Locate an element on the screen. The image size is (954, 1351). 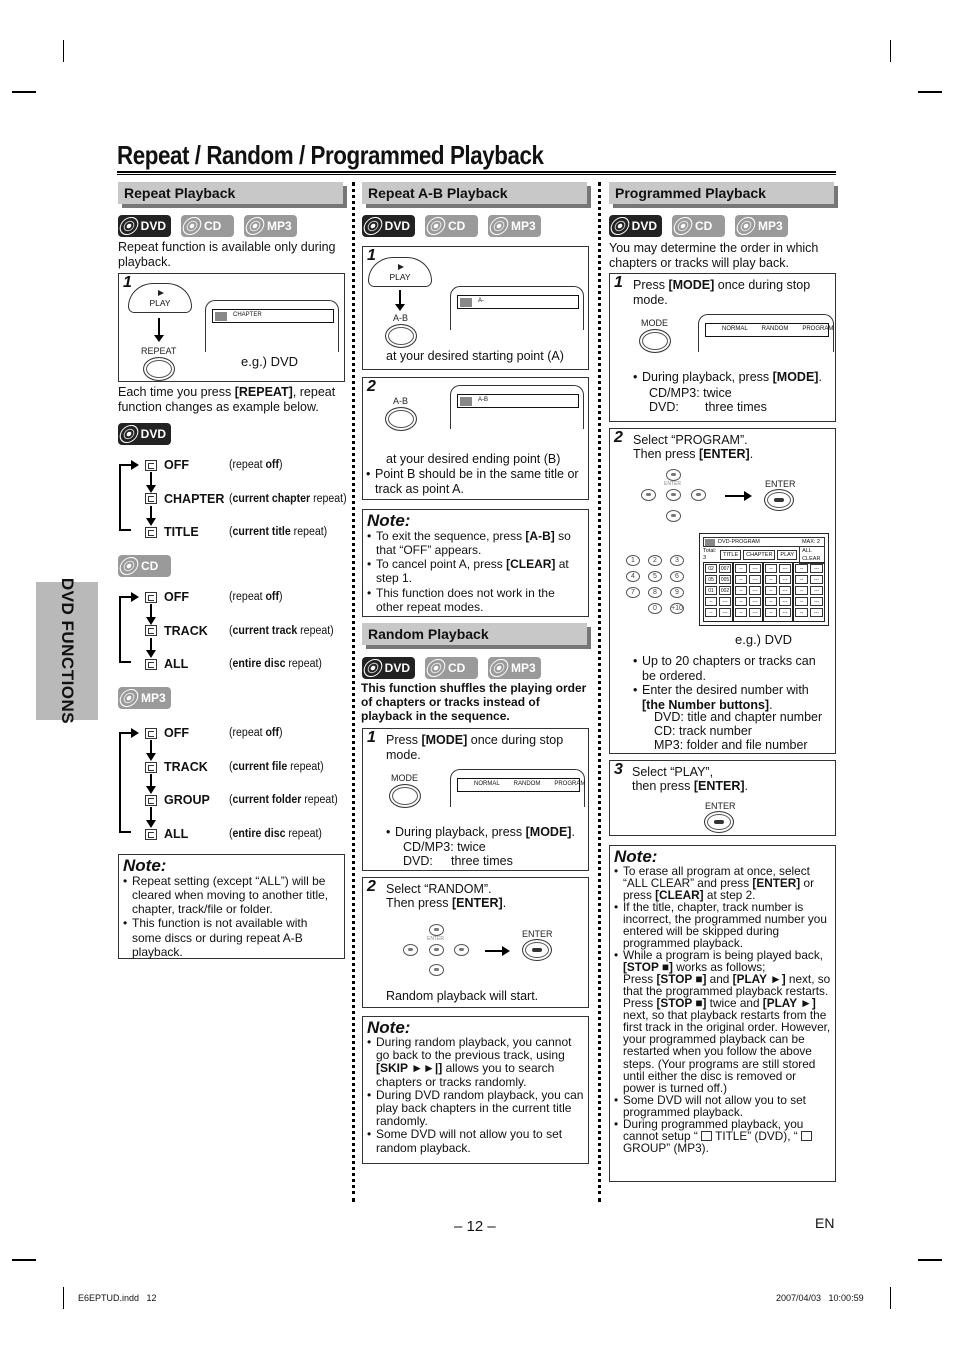
mode-option: RANDOM is located at coordinates (527, 784).